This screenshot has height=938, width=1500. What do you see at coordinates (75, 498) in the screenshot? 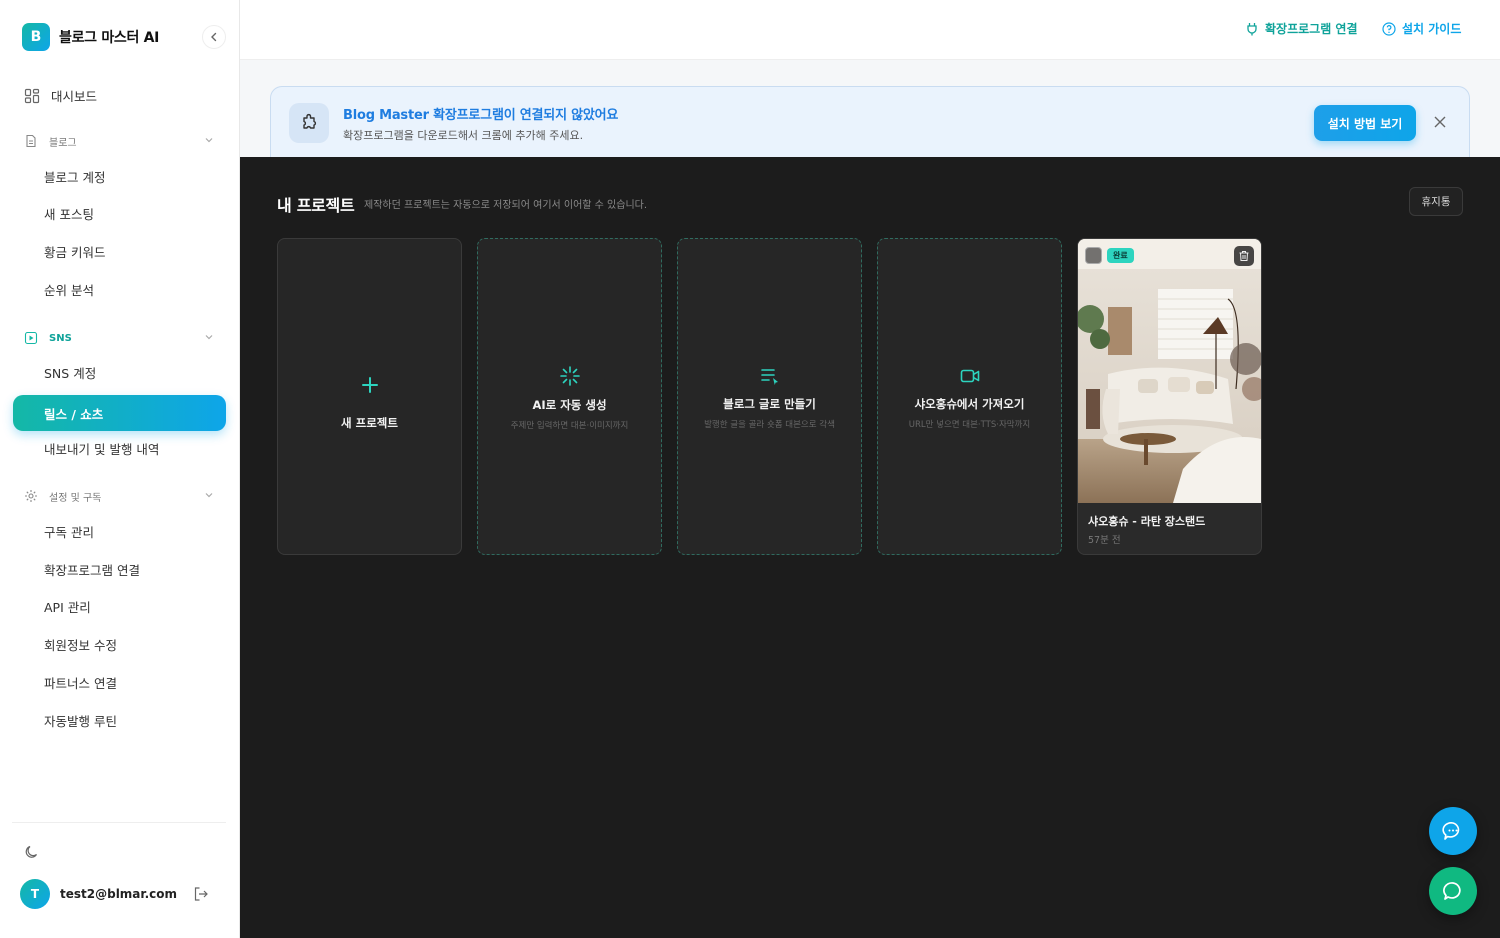
I see `sidebar-section-label: 설정 및 구독` at bounding box center [75, 498].